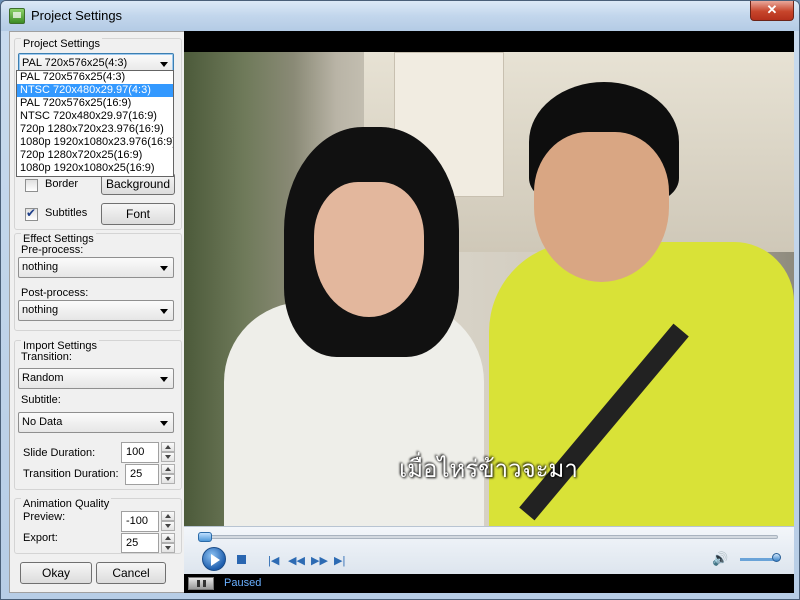  Describe the element at coordinates (96, 310) in the screenshot. I see `postprocess-select: nothing` at that location.